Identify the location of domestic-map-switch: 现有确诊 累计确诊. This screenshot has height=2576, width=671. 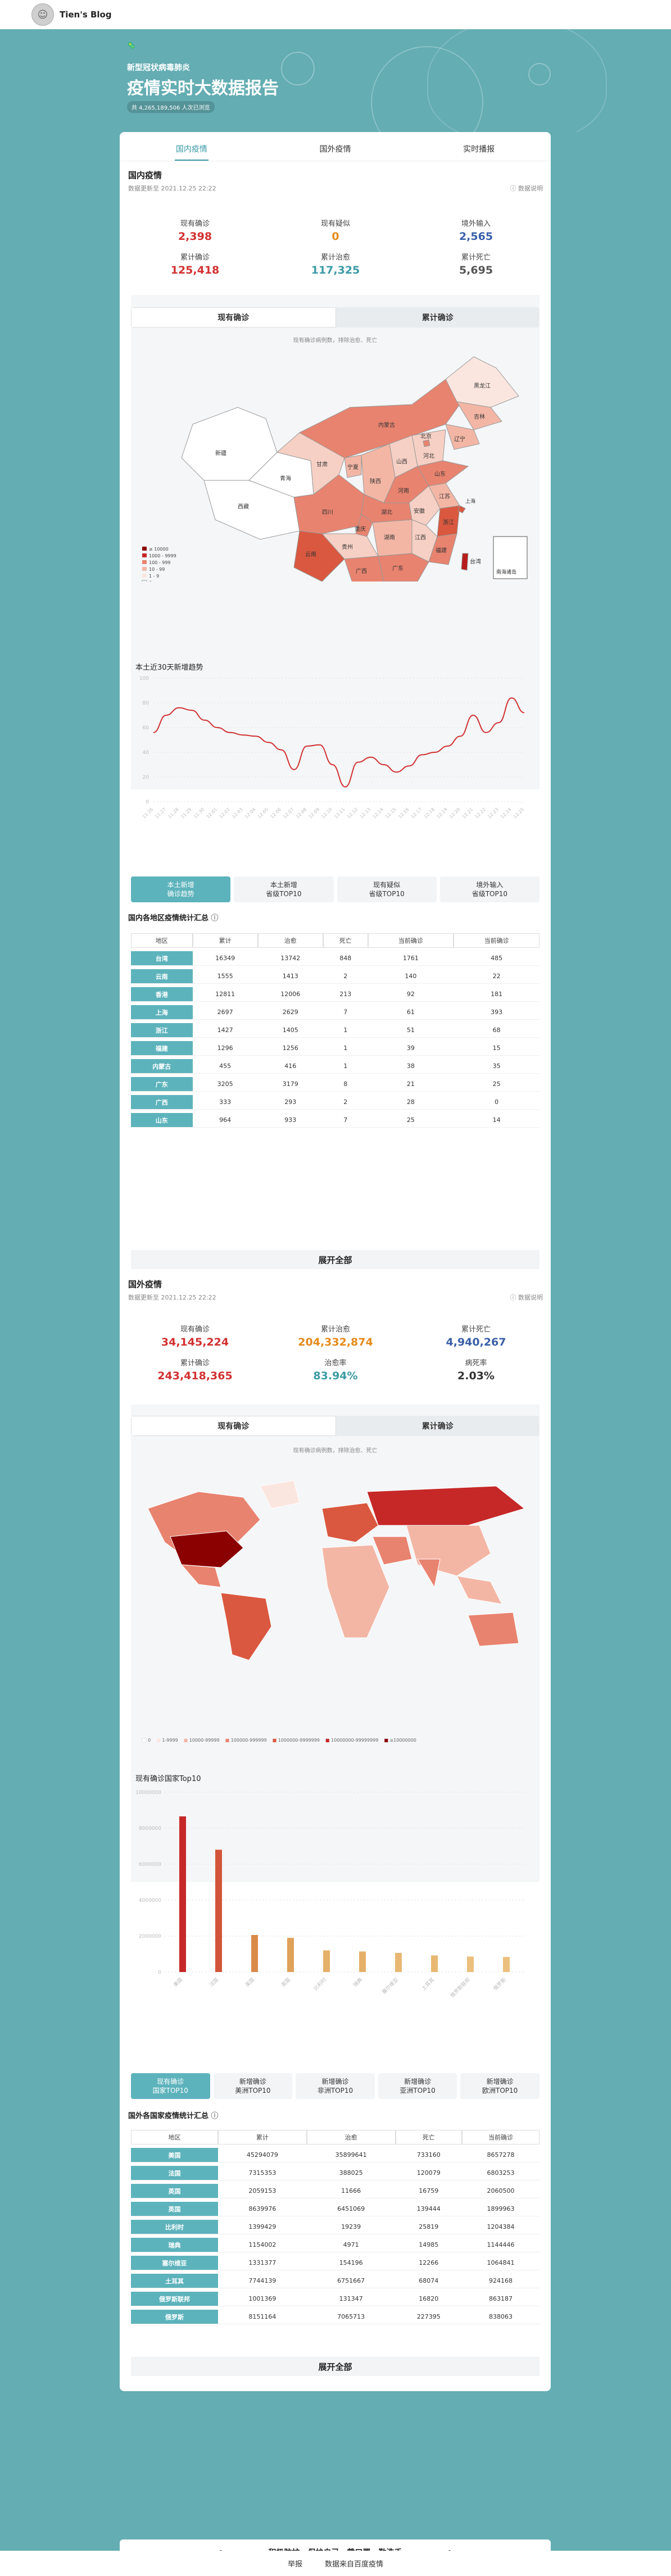
(335, 317).